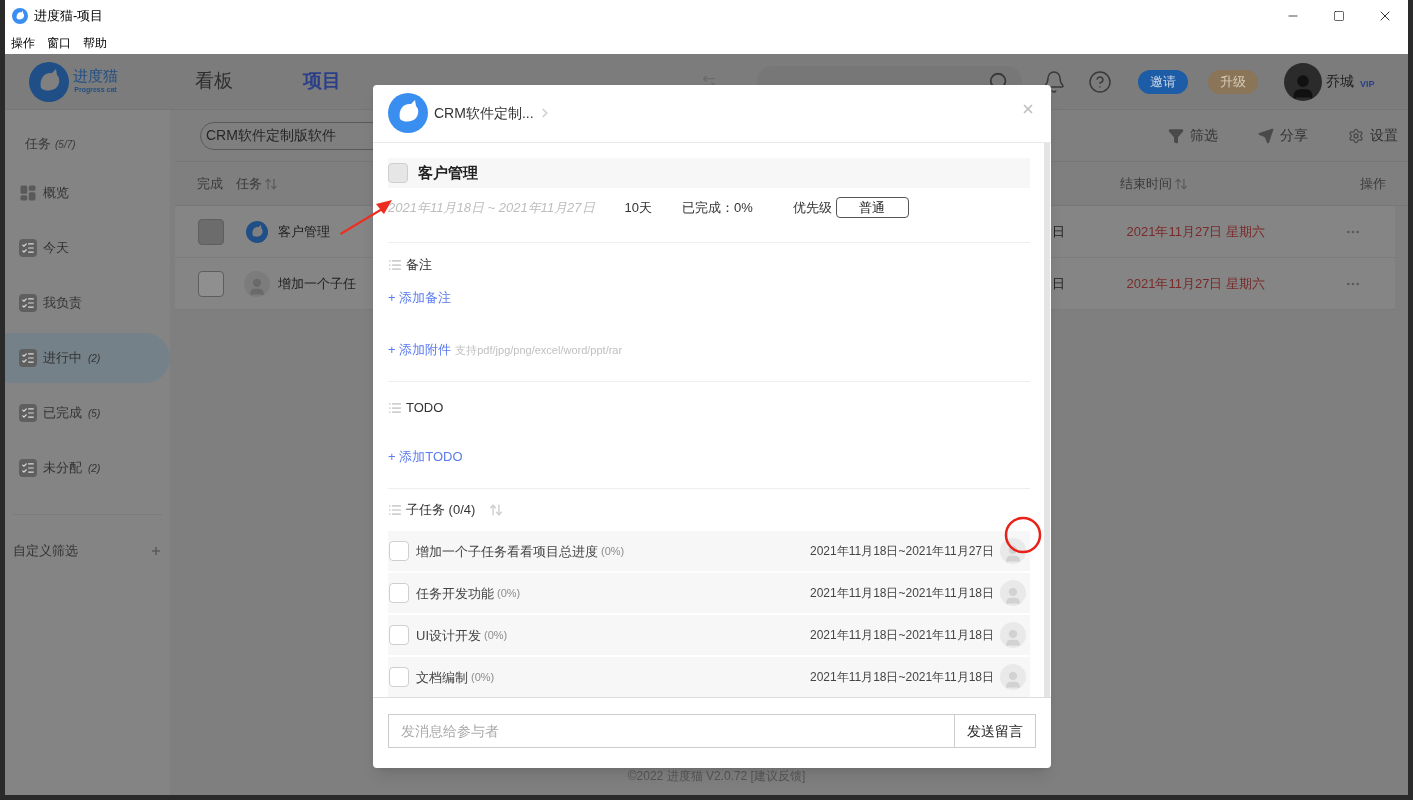 This screenshot has height=800, width=1413. Describe the element at coordinates (709, 677) in the screenshot. I see `subtask-row: 文档编制 (0%) 2021年11月18日~2021年11月18日` at that location.